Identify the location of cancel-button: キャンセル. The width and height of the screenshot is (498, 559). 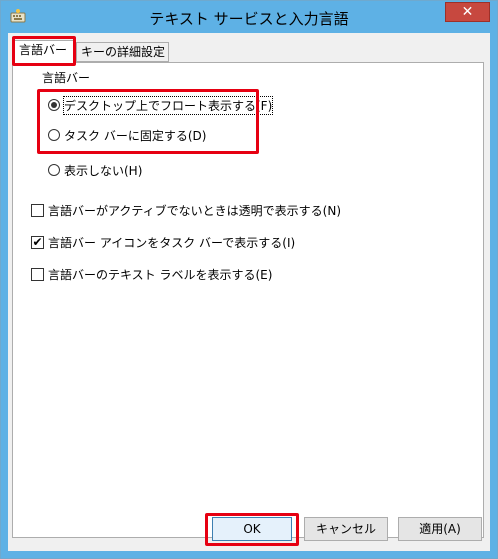
(346, 529).